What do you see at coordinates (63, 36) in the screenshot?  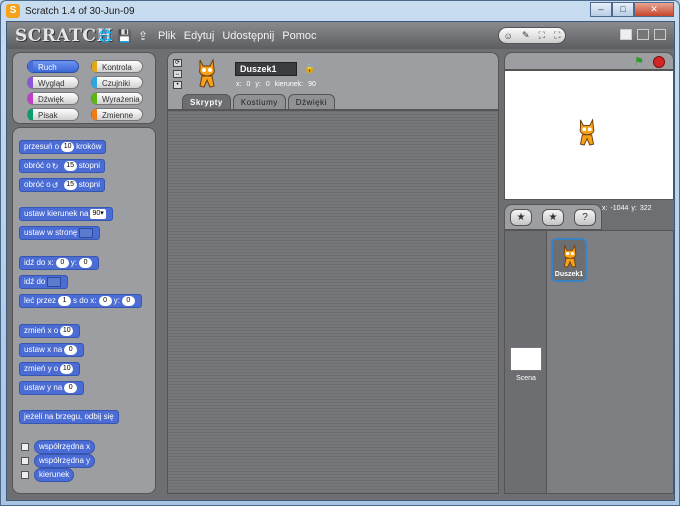 I see `scratch-logo: SCRATCH` at bounding box center [63, 36].